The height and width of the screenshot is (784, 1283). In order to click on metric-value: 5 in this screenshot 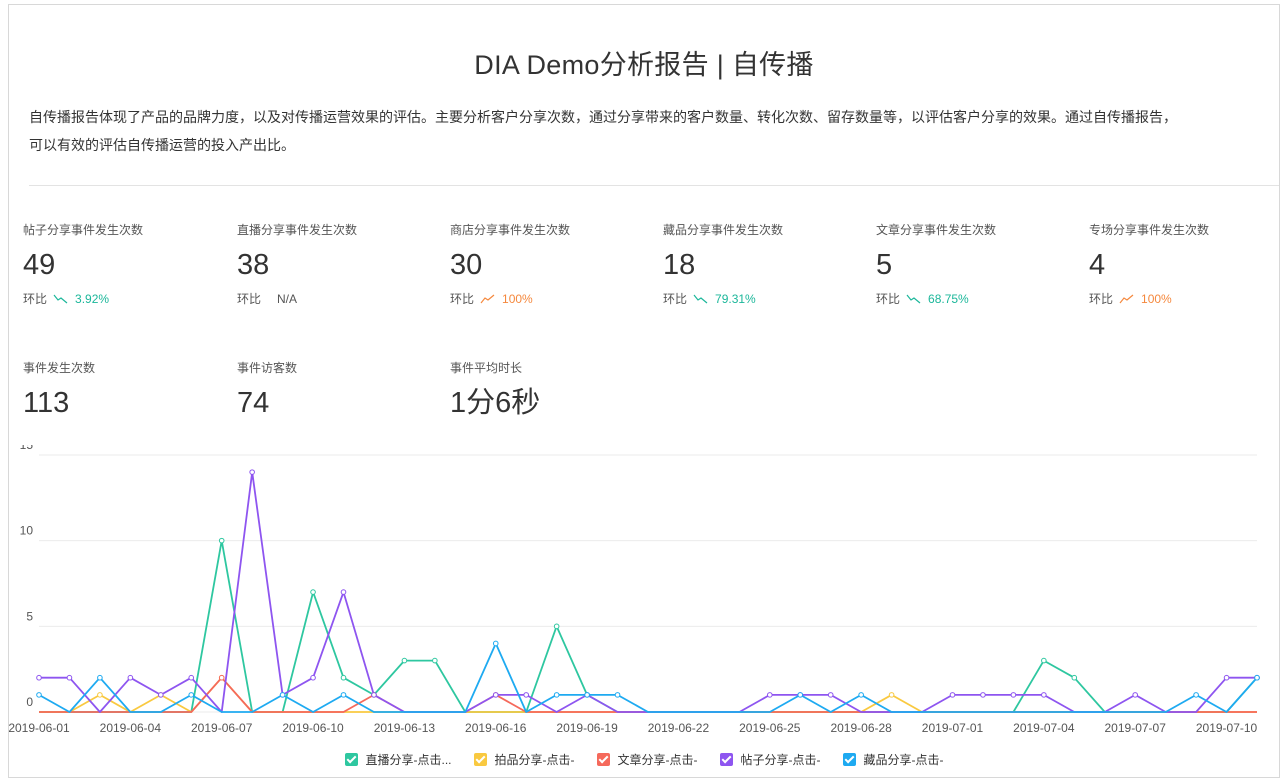, I will do `click(884, 265)`.